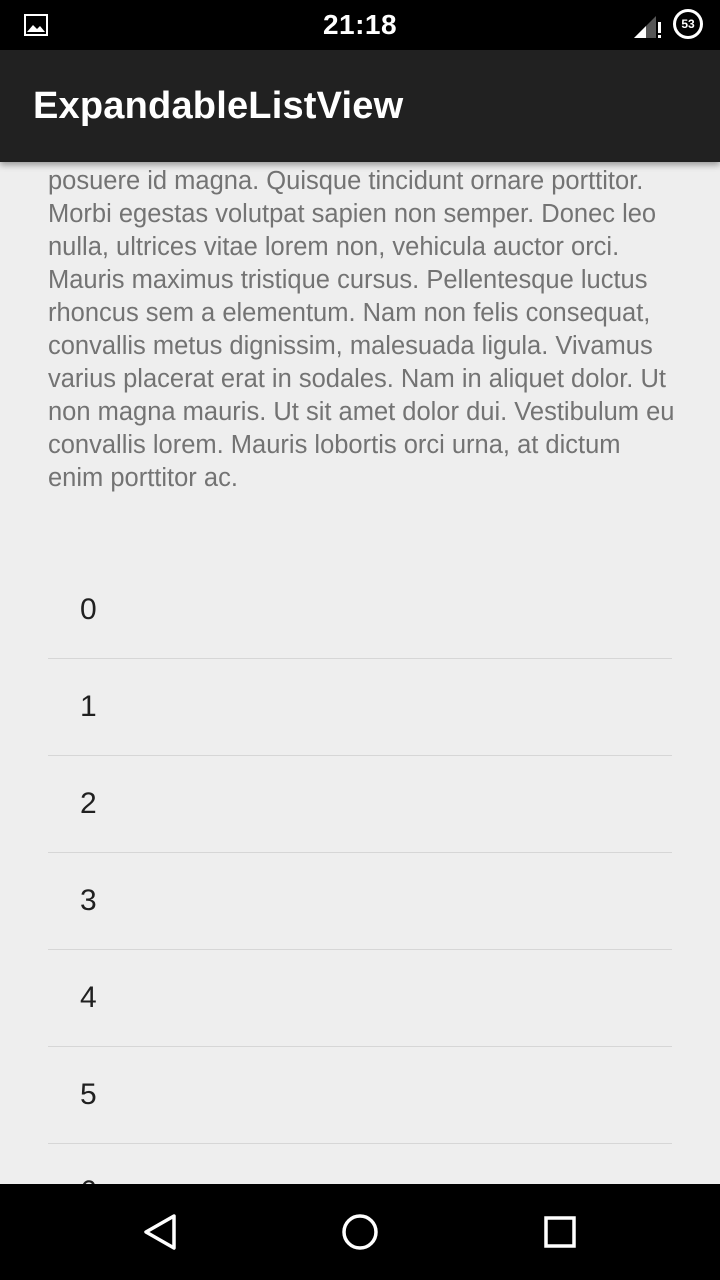  I want to click on status-time: 21:18, so click(360, 24).